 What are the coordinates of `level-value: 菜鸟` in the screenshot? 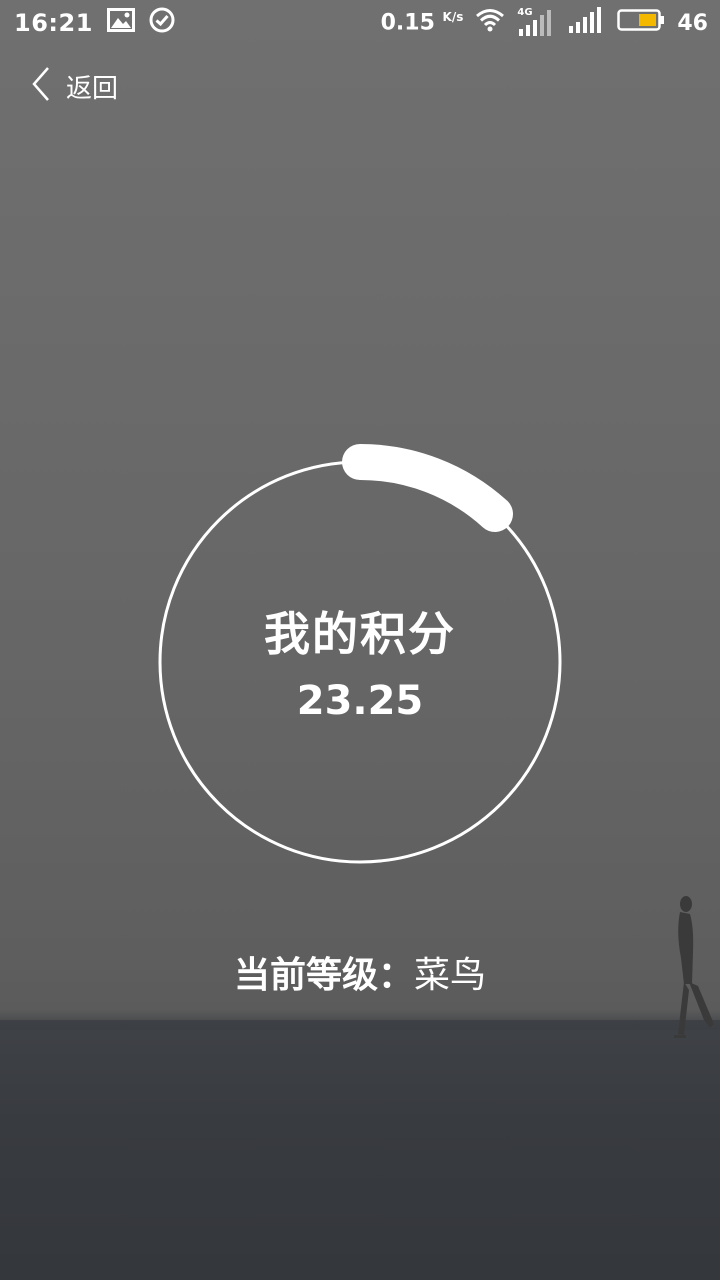 It's located at (450, 975).